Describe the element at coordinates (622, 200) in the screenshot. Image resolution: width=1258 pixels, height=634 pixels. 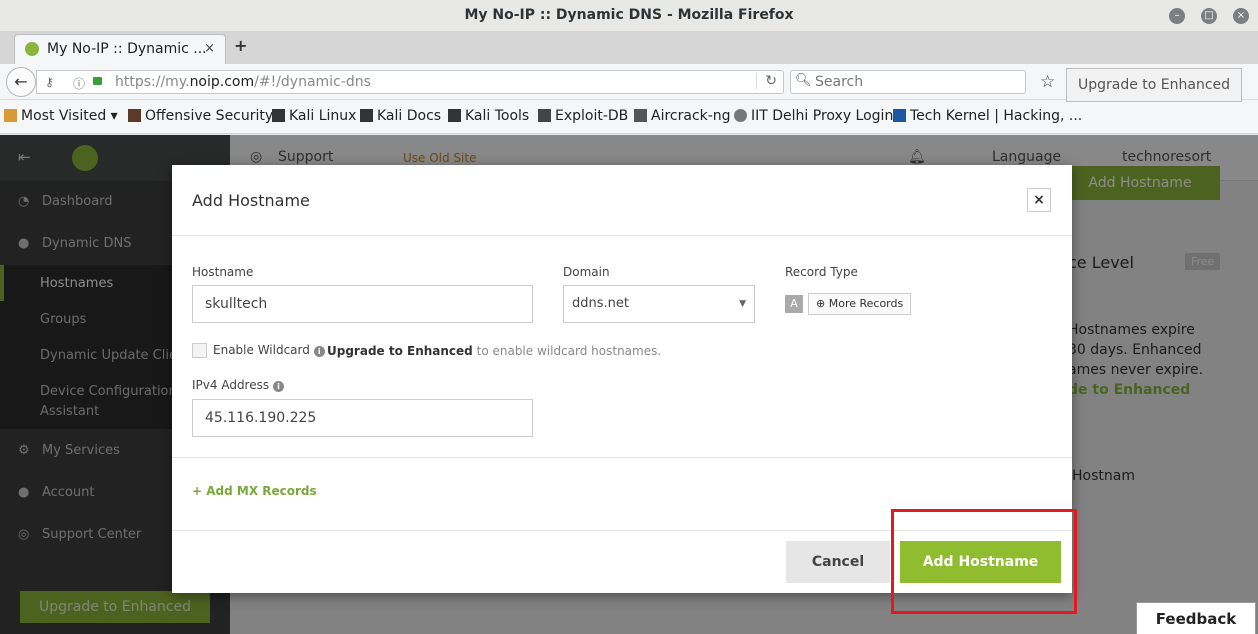
I see `modal-header: Add Hostname ×` at that location.